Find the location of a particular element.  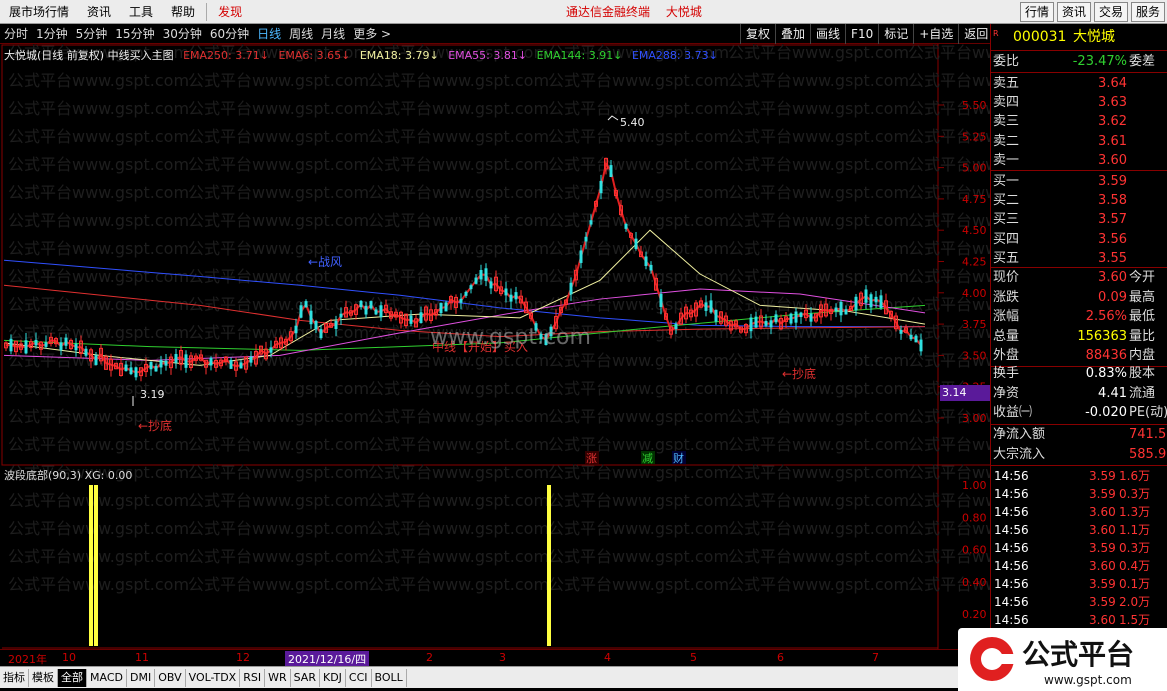

menu-tools: 工具 is located at coordinates (141, 12).